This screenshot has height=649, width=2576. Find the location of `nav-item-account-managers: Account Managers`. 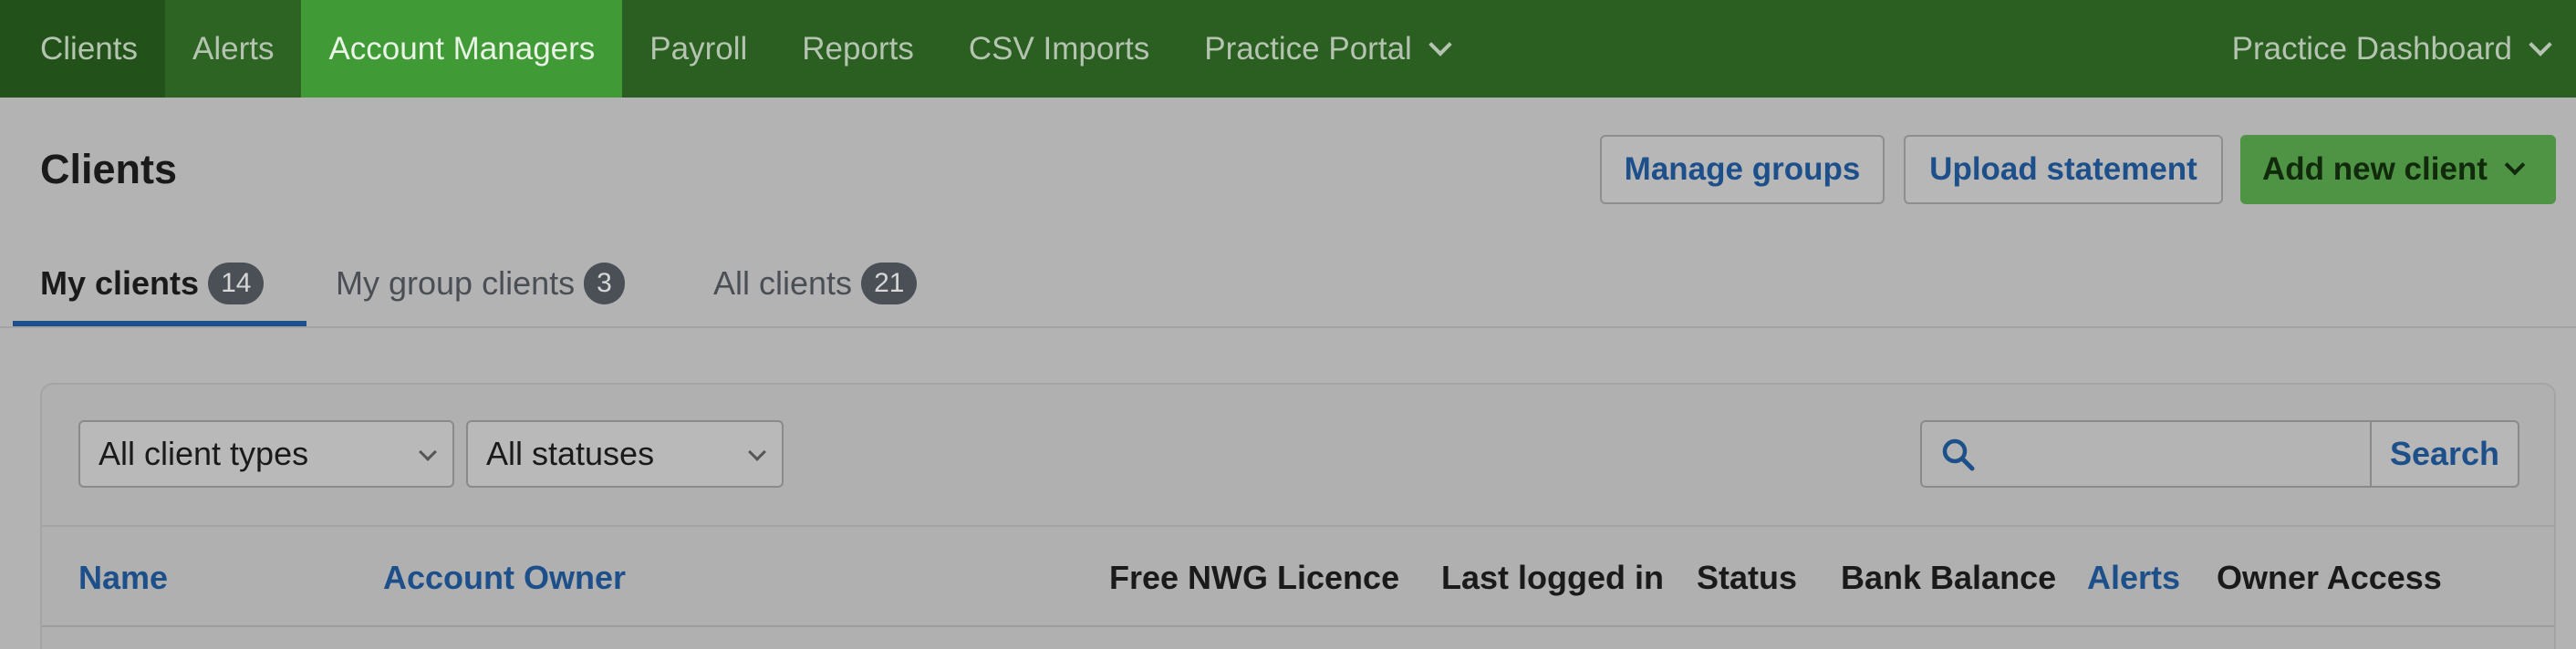

nav-item-account-managers: Account Managers is located at coordinates (462, 49).